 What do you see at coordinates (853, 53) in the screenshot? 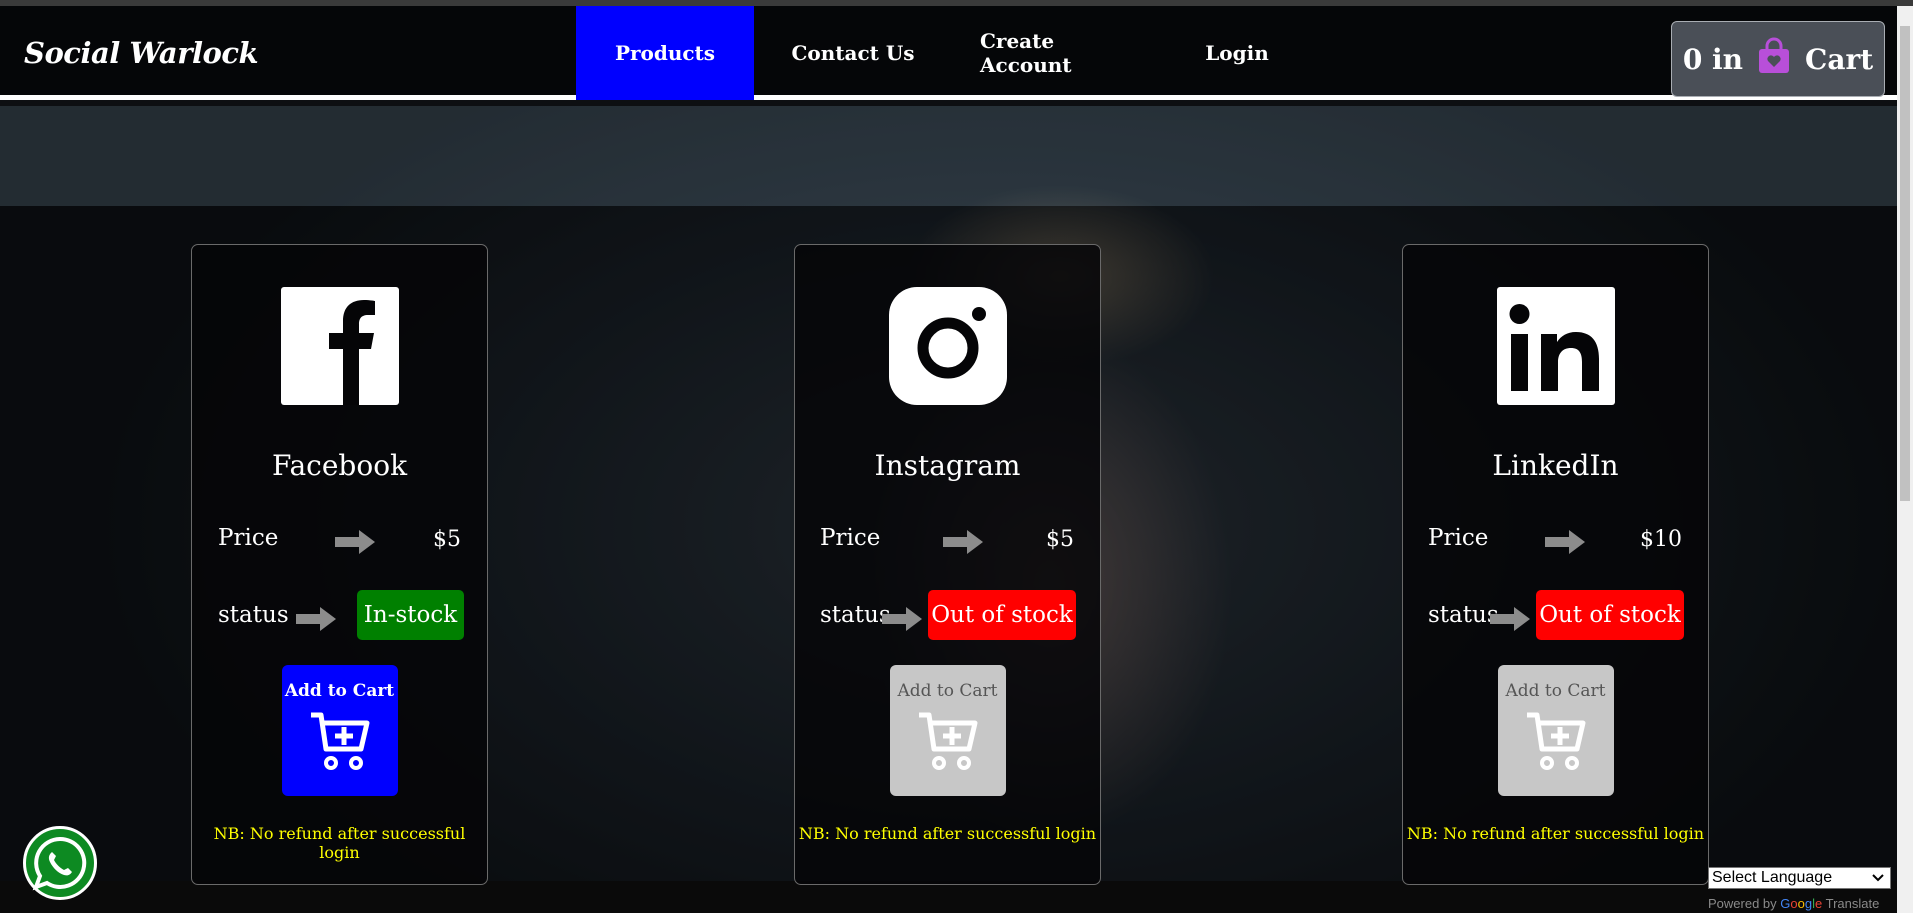
I see `nav-contact-us: Contact Us` at bounding box center [853, 53].